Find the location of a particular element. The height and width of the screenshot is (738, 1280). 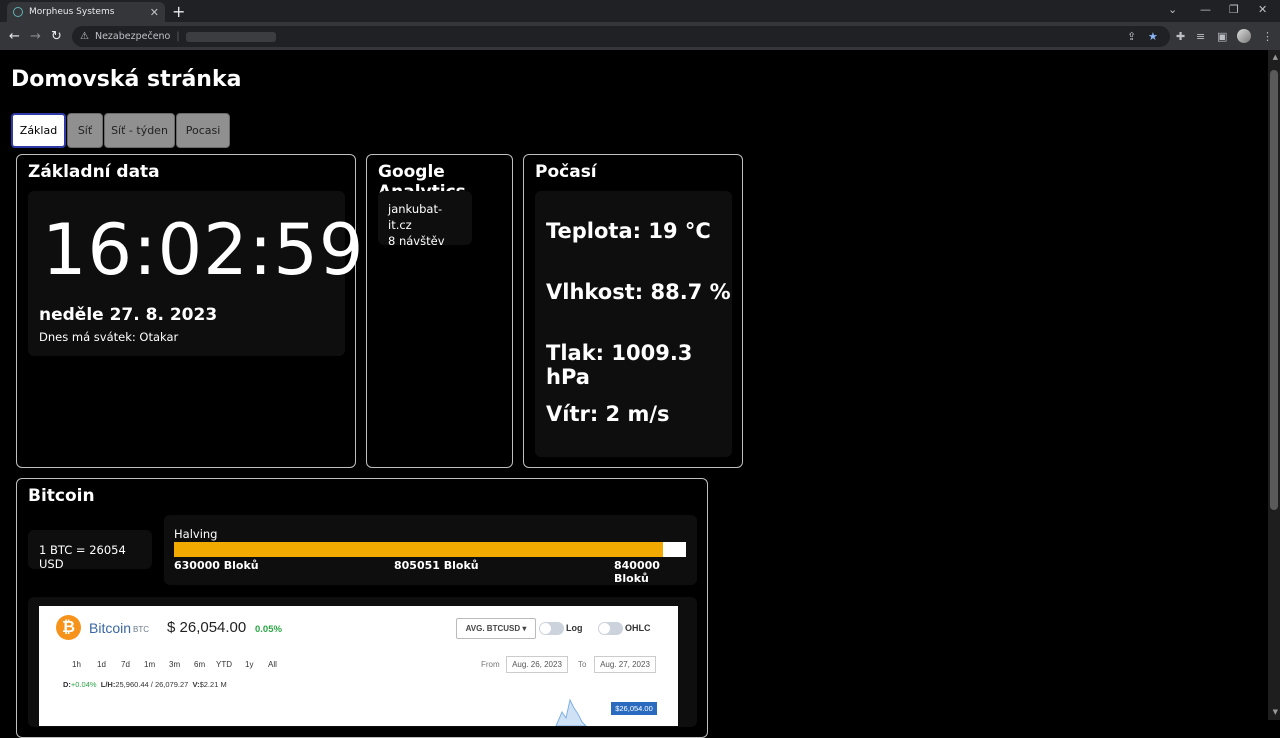

basic-data-title: Základní data is located at coordinates (94, 172).